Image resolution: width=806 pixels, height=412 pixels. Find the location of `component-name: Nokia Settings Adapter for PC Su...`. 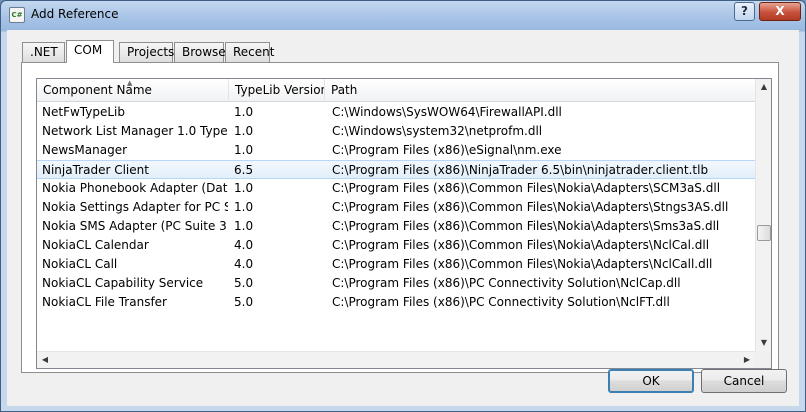

component-name: Nokia Settings Adapter for PC Su... is located at coordinates (135, 207).